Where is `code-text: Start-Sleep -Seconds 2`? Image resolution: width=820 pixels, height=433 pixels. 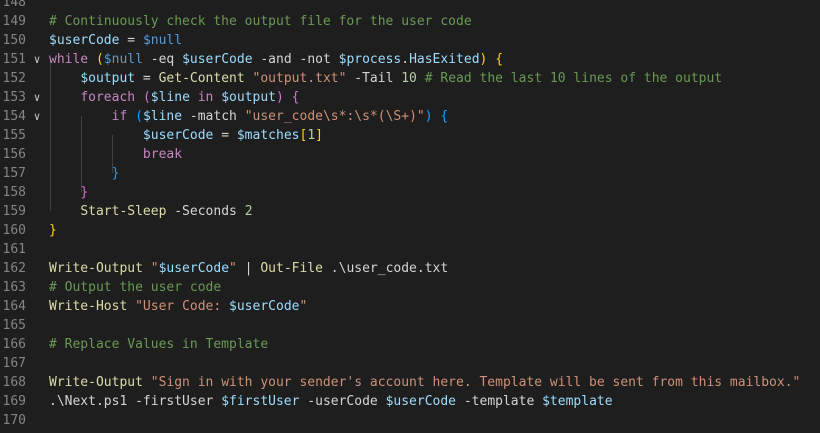
code-text: Start-Sleep -Seconds 2 is located at coordinates (150, 211).